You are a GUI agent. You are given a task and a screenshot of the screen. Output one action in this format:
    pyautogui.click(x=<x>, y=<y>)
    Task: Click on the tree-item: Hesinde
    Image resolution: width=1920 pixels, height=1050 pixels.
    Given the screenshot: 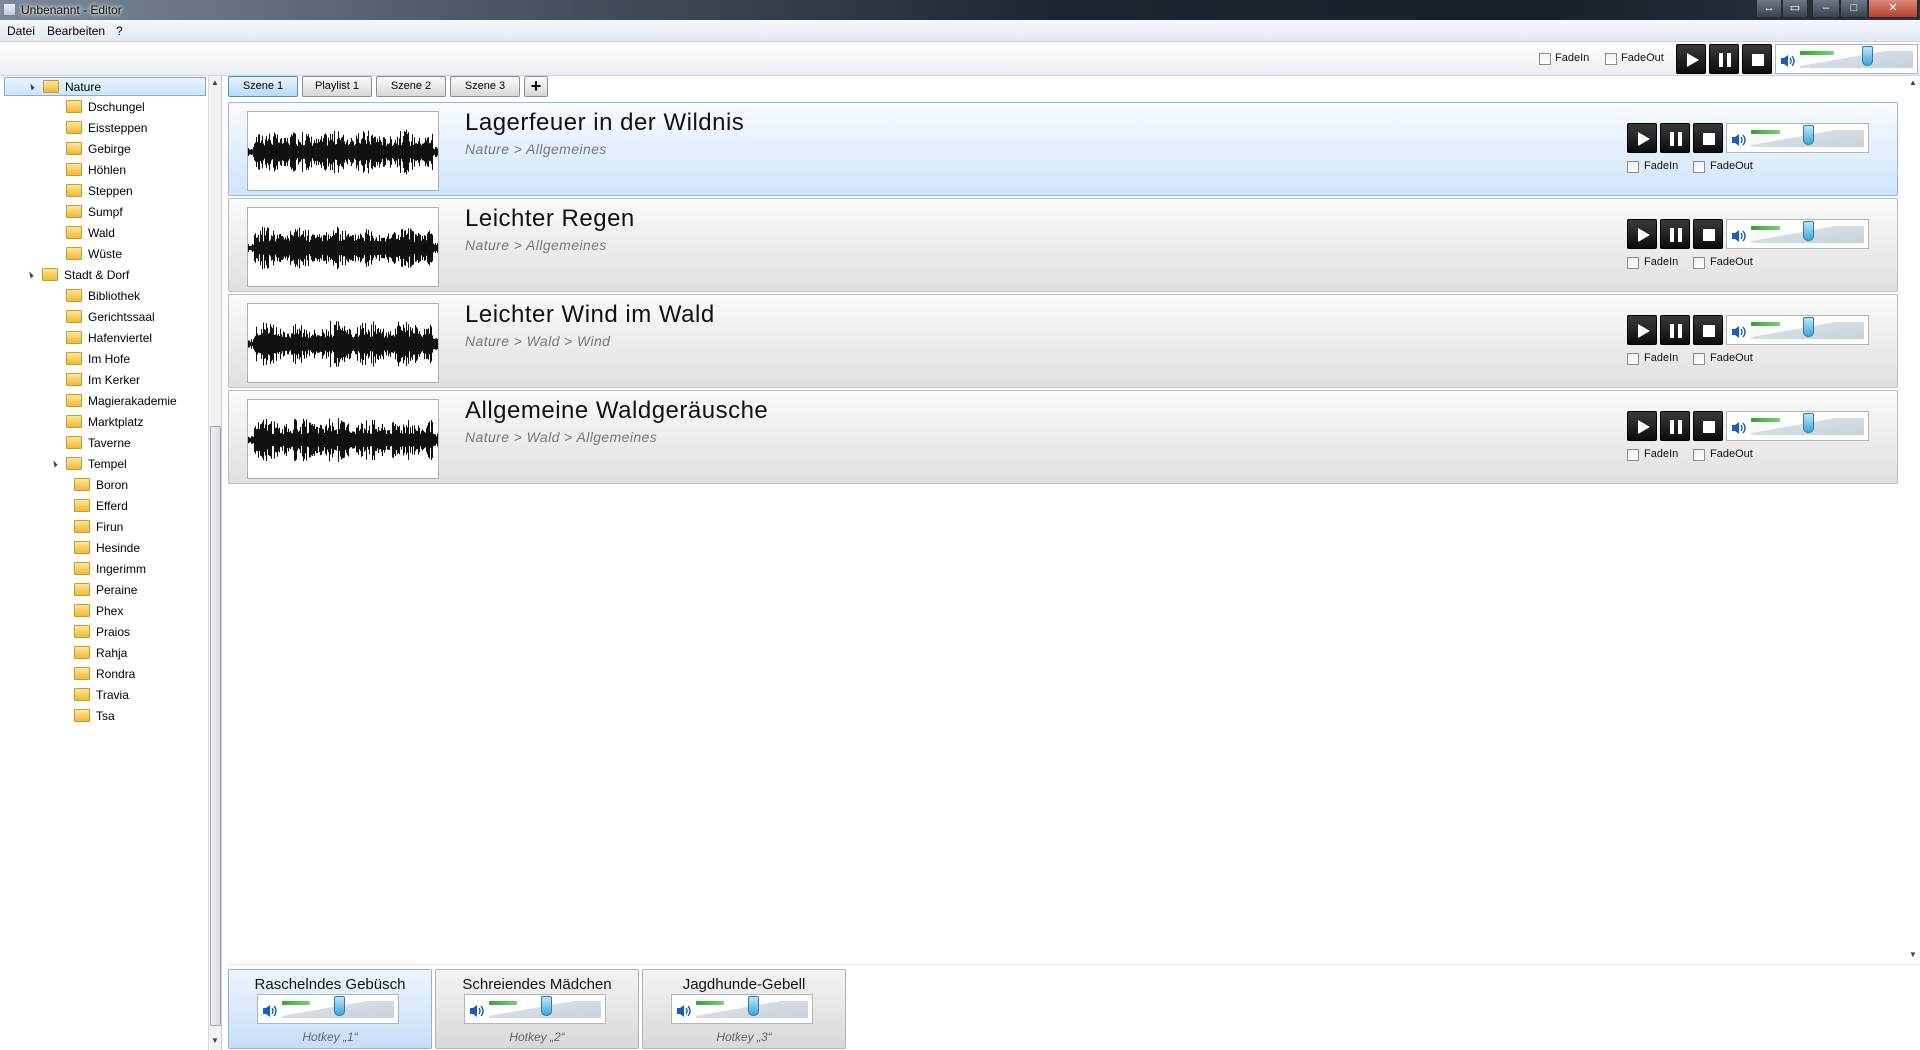 What is the action you would take?
    pyautogui.click(x=107, y=548)
    